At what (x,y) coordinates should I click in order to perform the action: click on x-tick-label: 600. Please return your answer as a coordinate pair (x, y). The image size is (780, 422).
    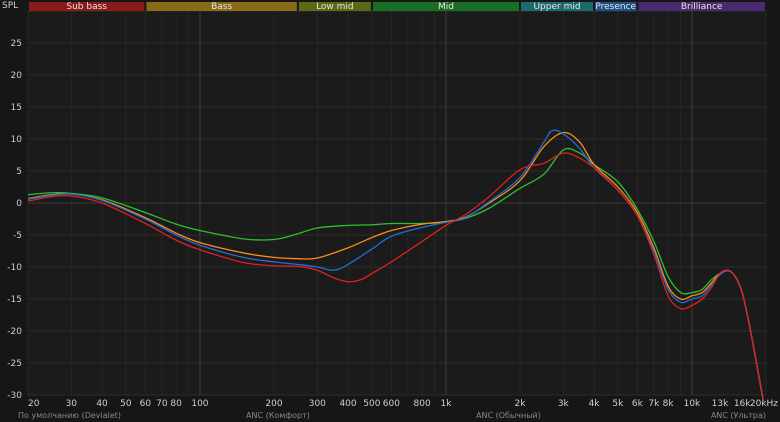
    Looking at the image, I should click on (391, 404).